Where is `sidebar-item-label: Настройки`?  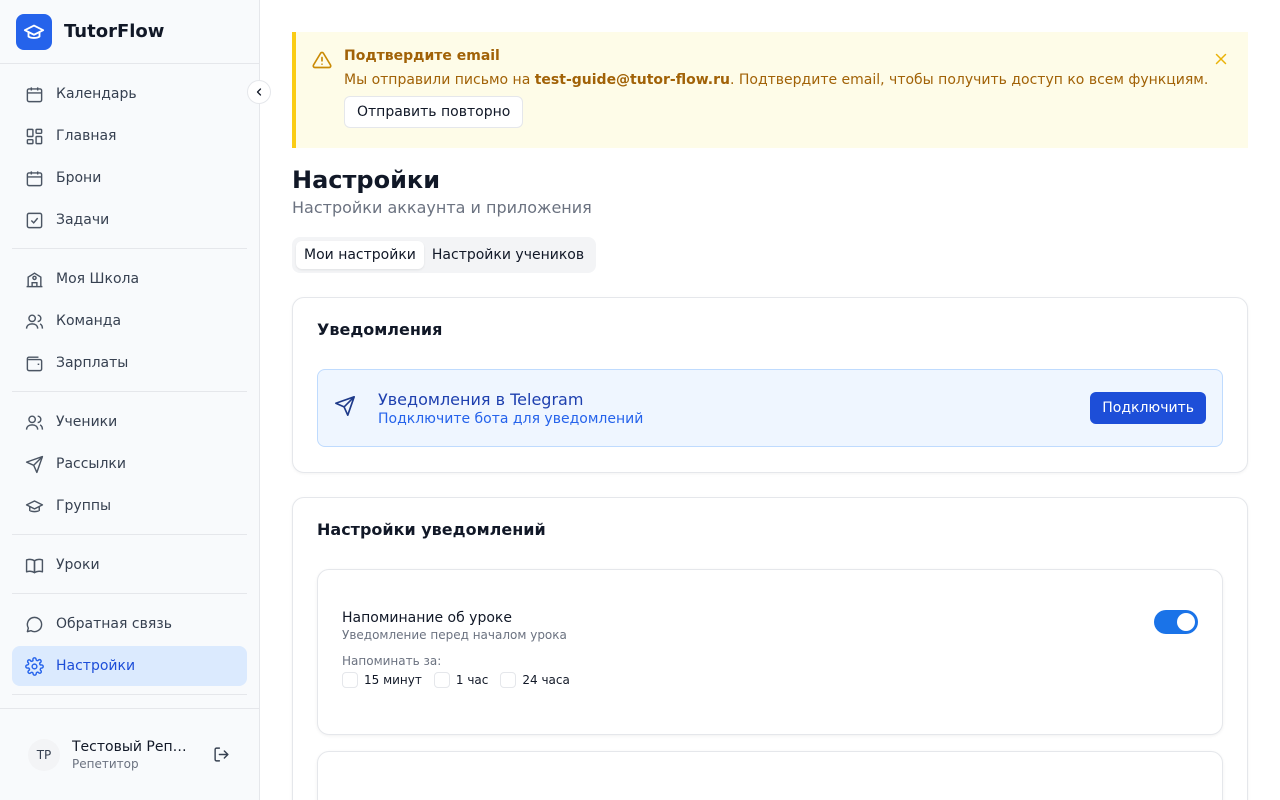 sidebar-item-label: Настройки is located at coordinates (96, 666).